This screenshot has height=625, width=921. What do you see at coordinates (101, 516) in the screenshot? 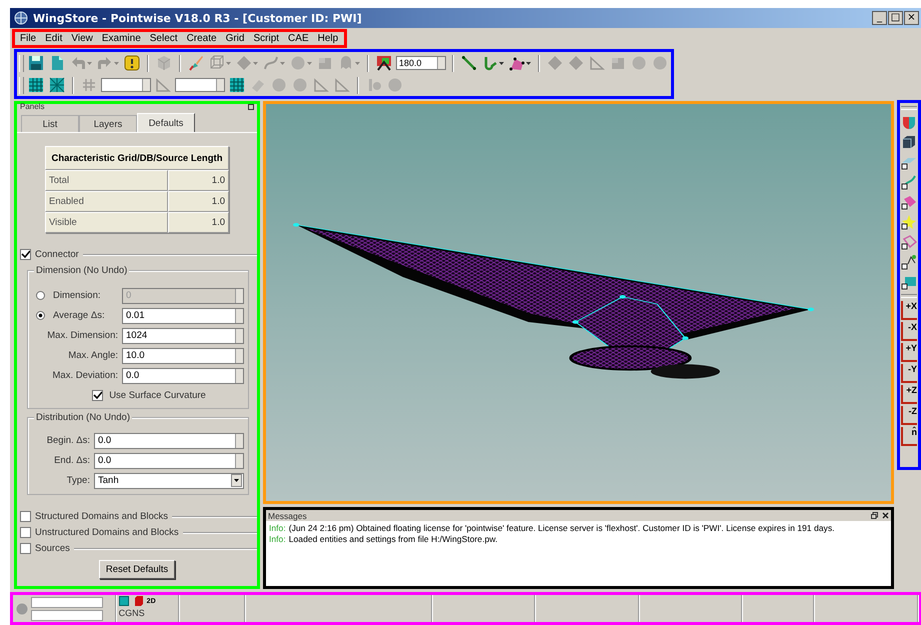
I see `section-label: Structured Domains and Blocks` at bounding box center [101, 516].